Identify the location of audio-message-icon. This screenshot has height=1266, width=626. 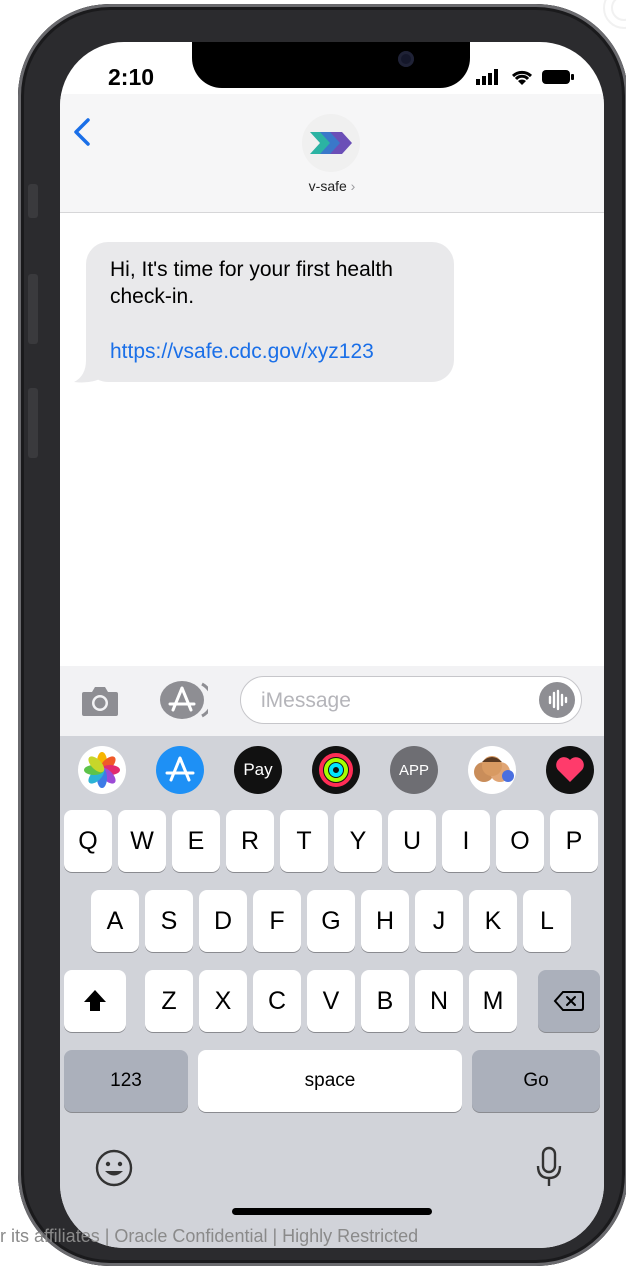
(557, 700).